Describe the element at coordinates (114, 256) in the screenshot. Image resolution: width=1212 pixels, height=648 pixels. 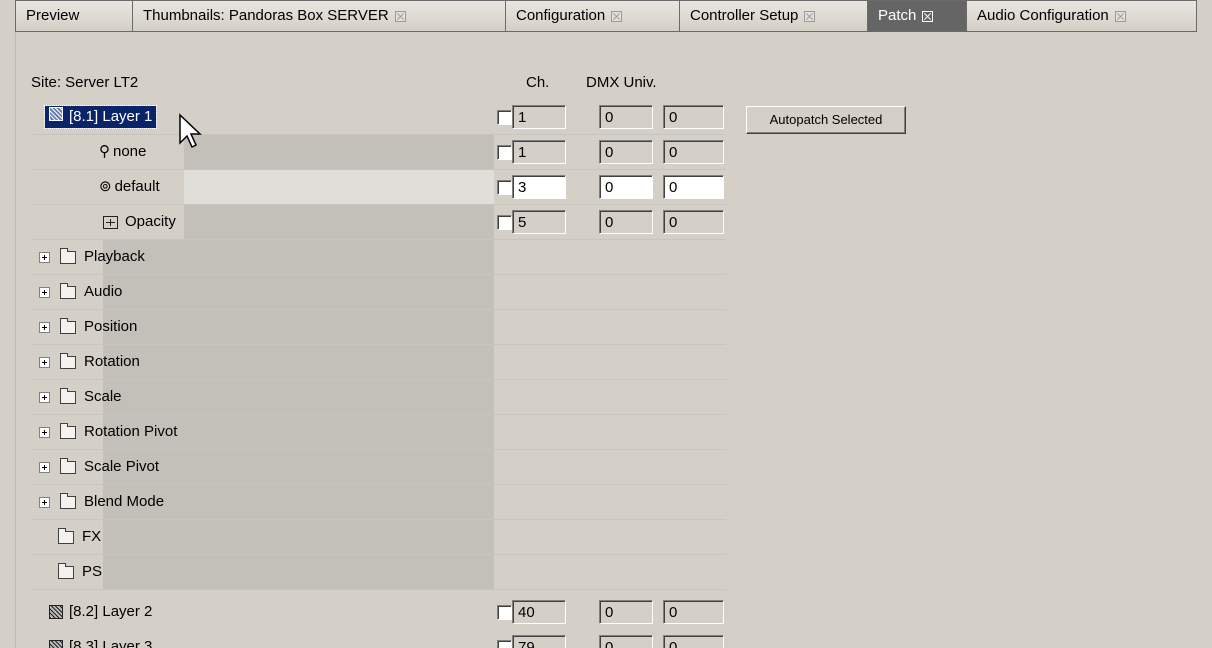
I see `row-label: Playback` at that location.